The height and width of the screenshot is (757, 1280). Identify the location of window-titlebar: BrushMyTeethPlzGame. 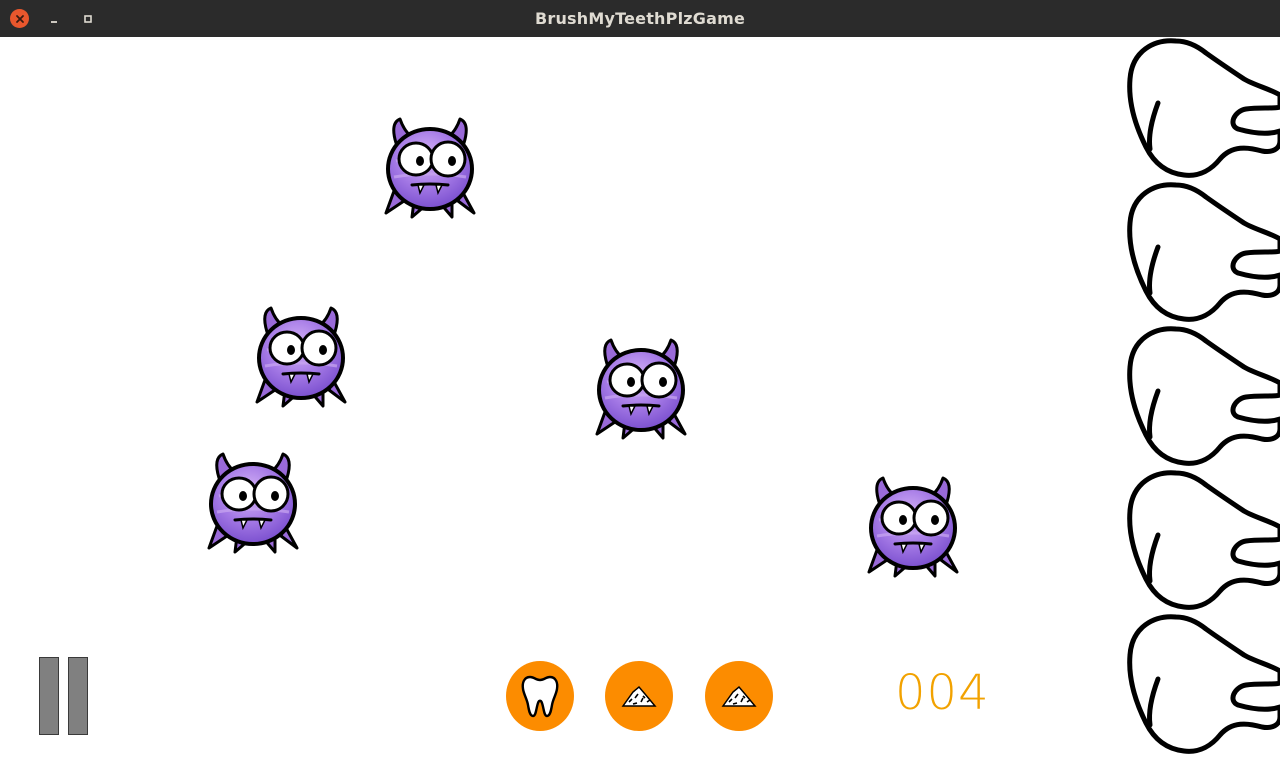
(640, 19).